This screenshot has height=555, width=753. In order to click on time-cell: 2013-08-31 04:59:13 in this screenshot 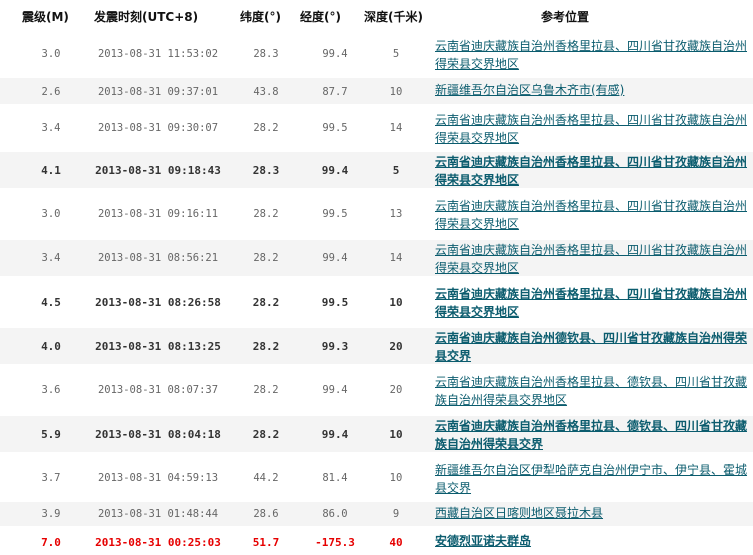, I will do `click(158, 478)`.